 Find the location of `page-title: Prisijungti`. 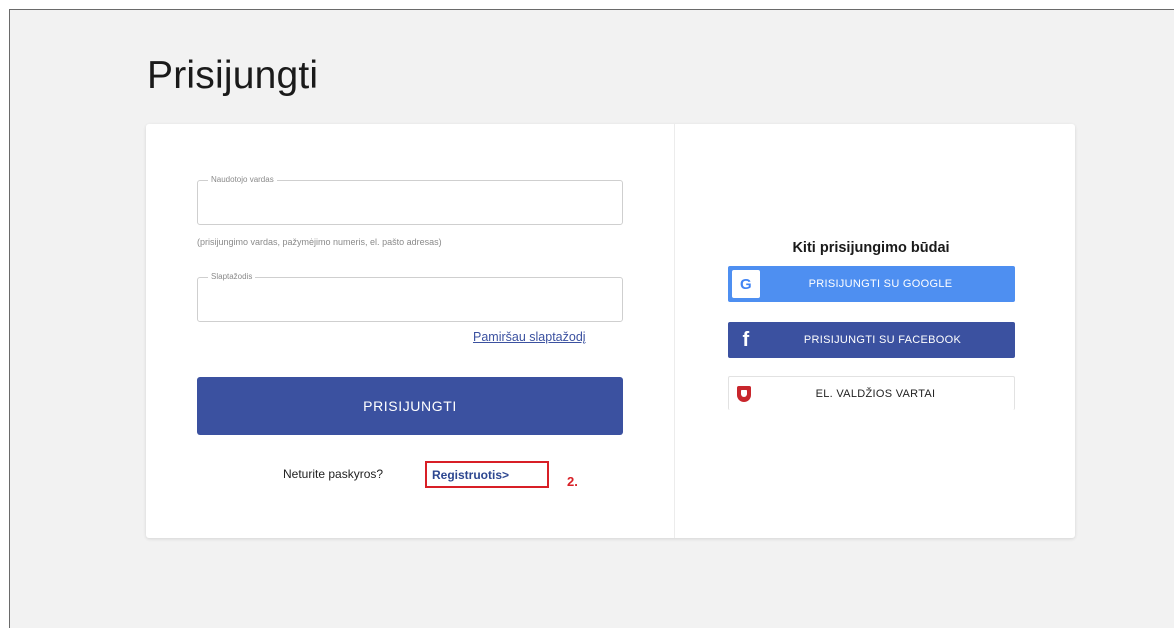

page-title: Prisijungti is located at coordinates (233, 75).